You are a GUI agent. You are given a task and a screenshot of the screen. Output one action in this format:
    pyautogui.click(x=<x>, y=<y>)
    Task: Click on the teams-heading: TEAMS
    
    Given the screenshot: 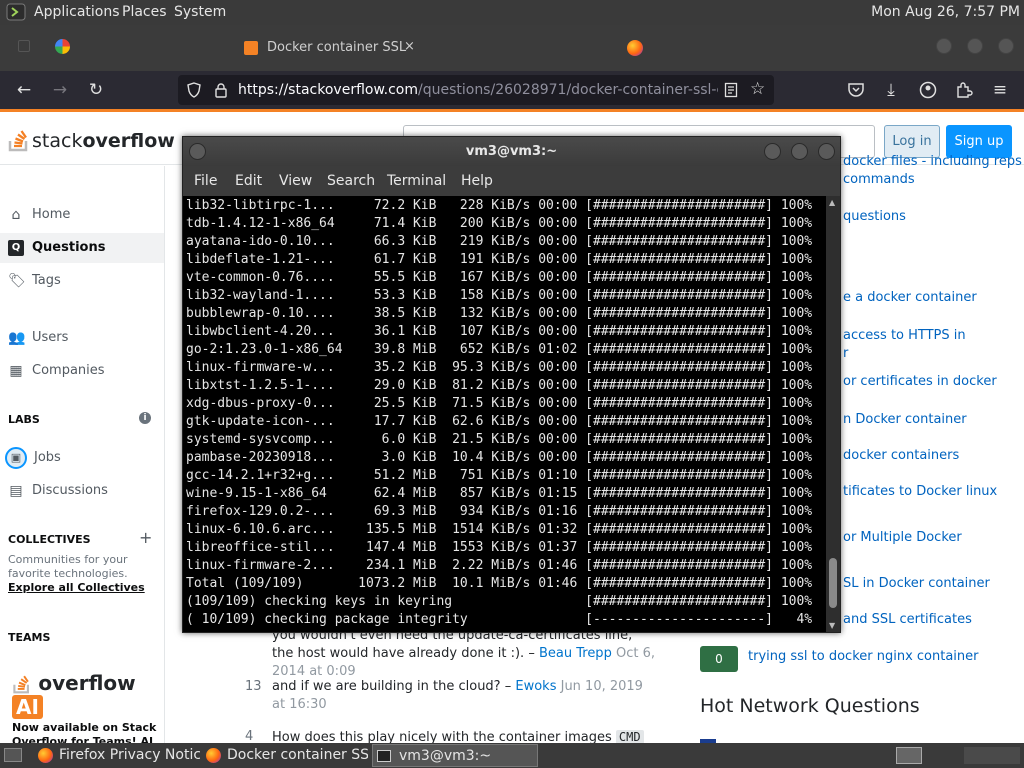 What is the action you would take?
    pyautogui.click(x=29, y=637)
    